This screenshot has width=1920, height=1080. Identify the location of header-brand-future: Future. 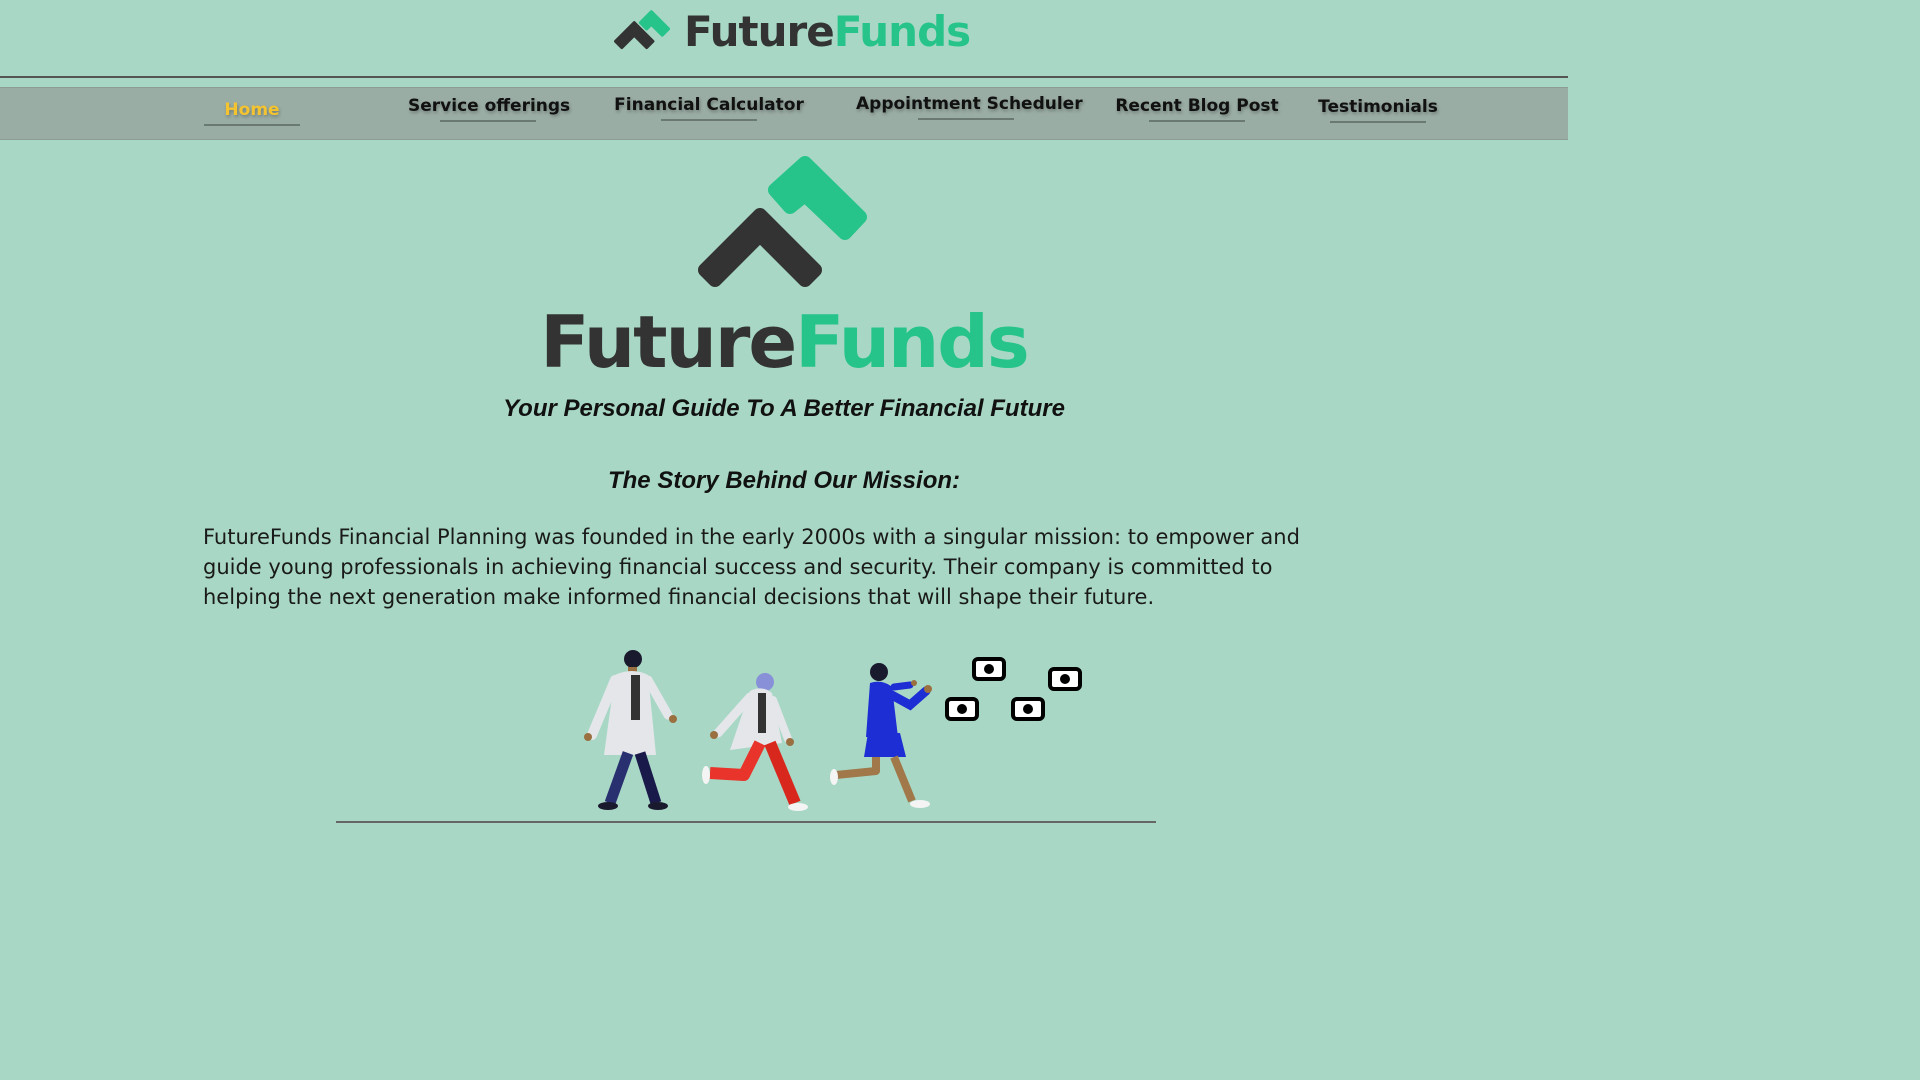
(759, 31).